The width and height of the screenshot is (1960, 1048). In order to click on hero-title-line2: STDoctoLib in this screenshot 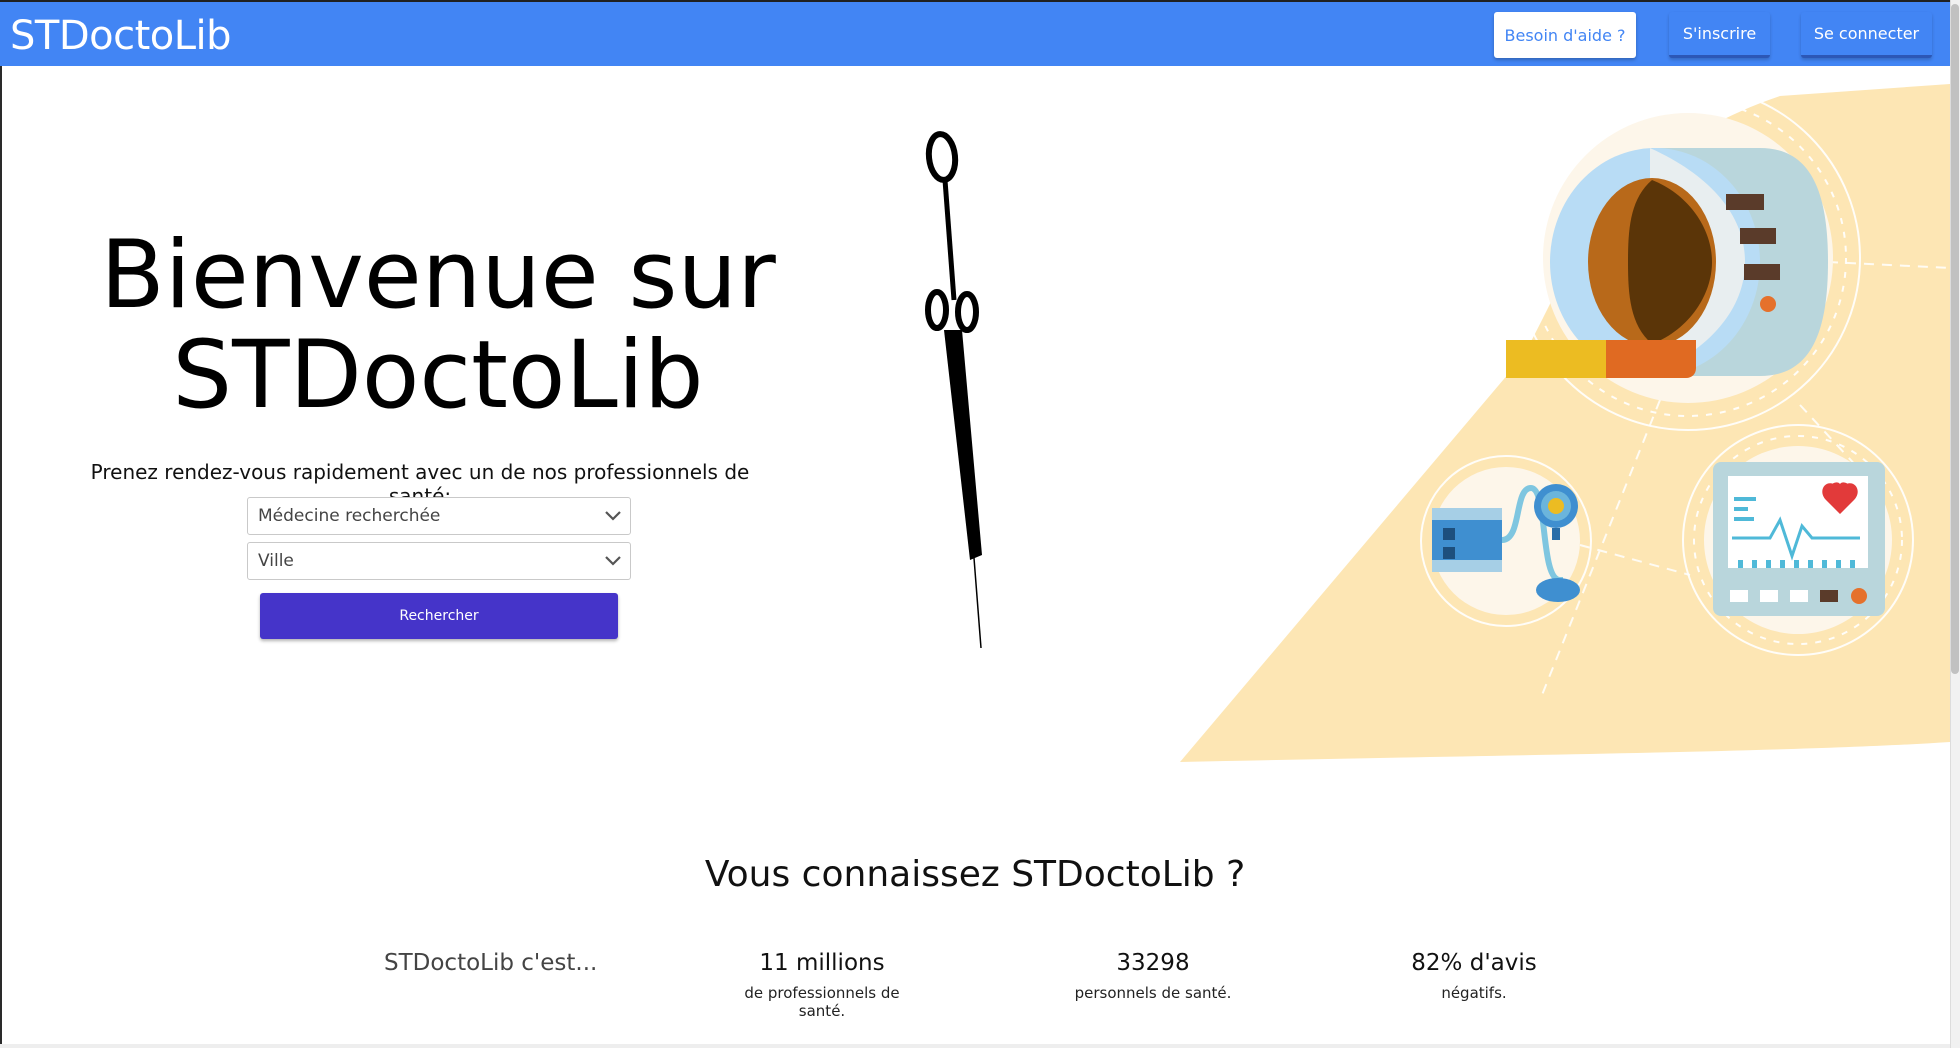, I will do `click(438, 375)`.